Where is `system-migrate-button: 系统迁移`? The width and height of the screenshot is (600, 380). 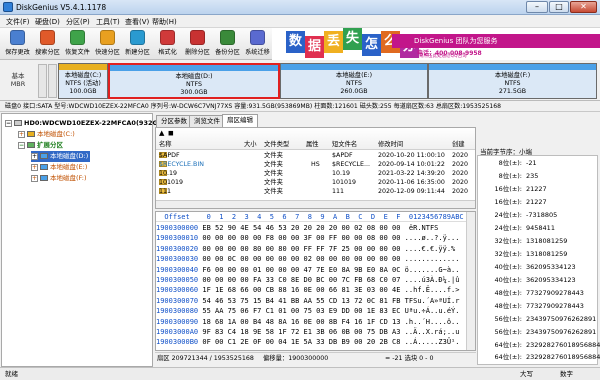 system-migrate-button: 系统迁移 is located at coordinates (257, 44).